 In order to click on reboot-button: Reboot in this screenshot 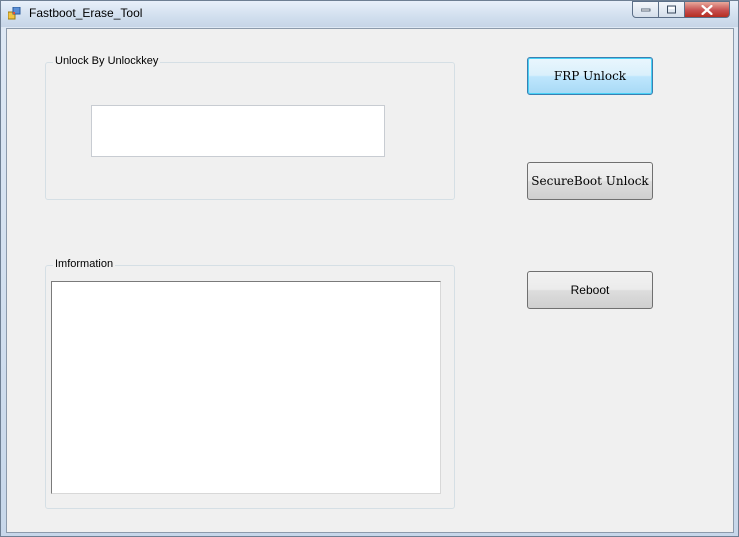, I will do `click(590, 290)`.